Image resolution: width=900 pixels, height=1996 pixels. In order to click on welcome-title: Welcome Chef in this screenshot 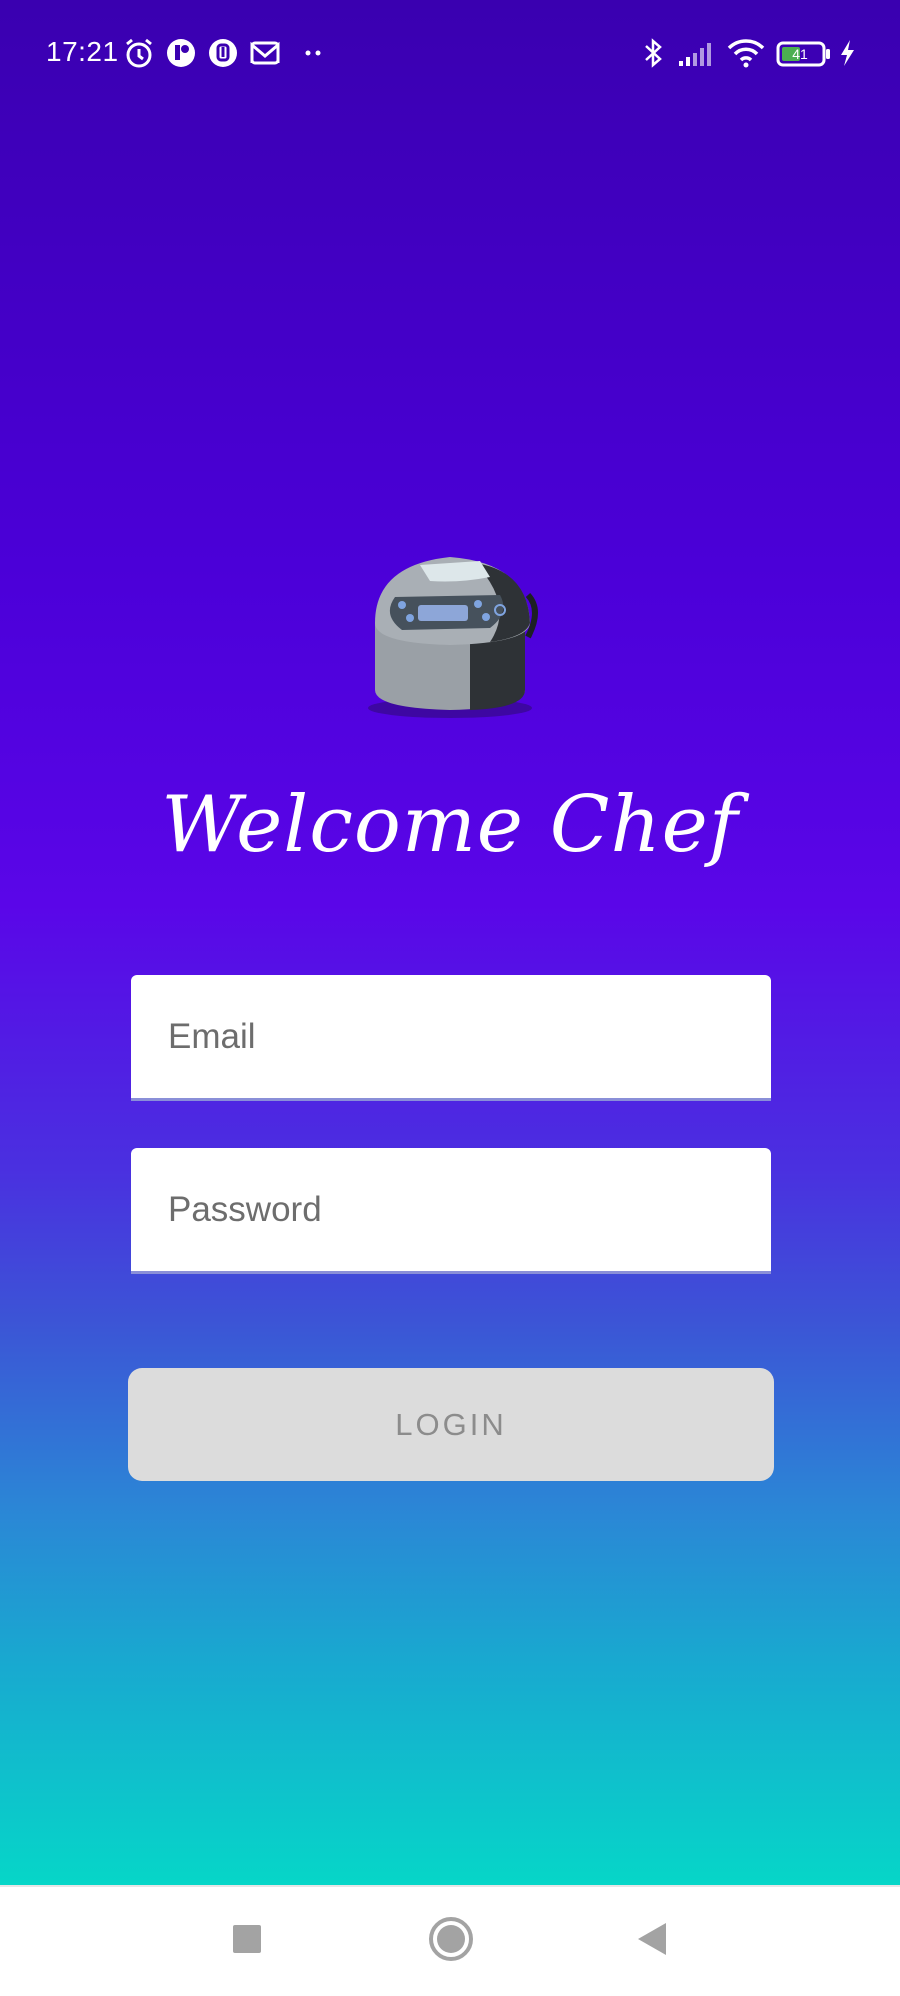, I will do `click(450, 825)`.